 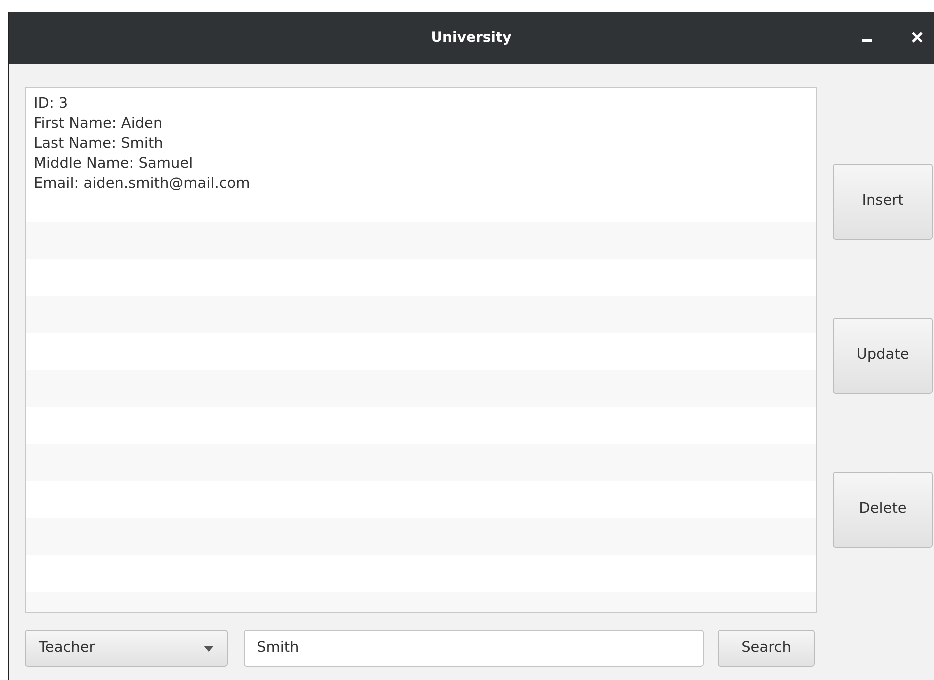 What do you see at coordinates (883, 510) in the screenshot?
I see `action-button: Delete` at bounding box center [883, 510].